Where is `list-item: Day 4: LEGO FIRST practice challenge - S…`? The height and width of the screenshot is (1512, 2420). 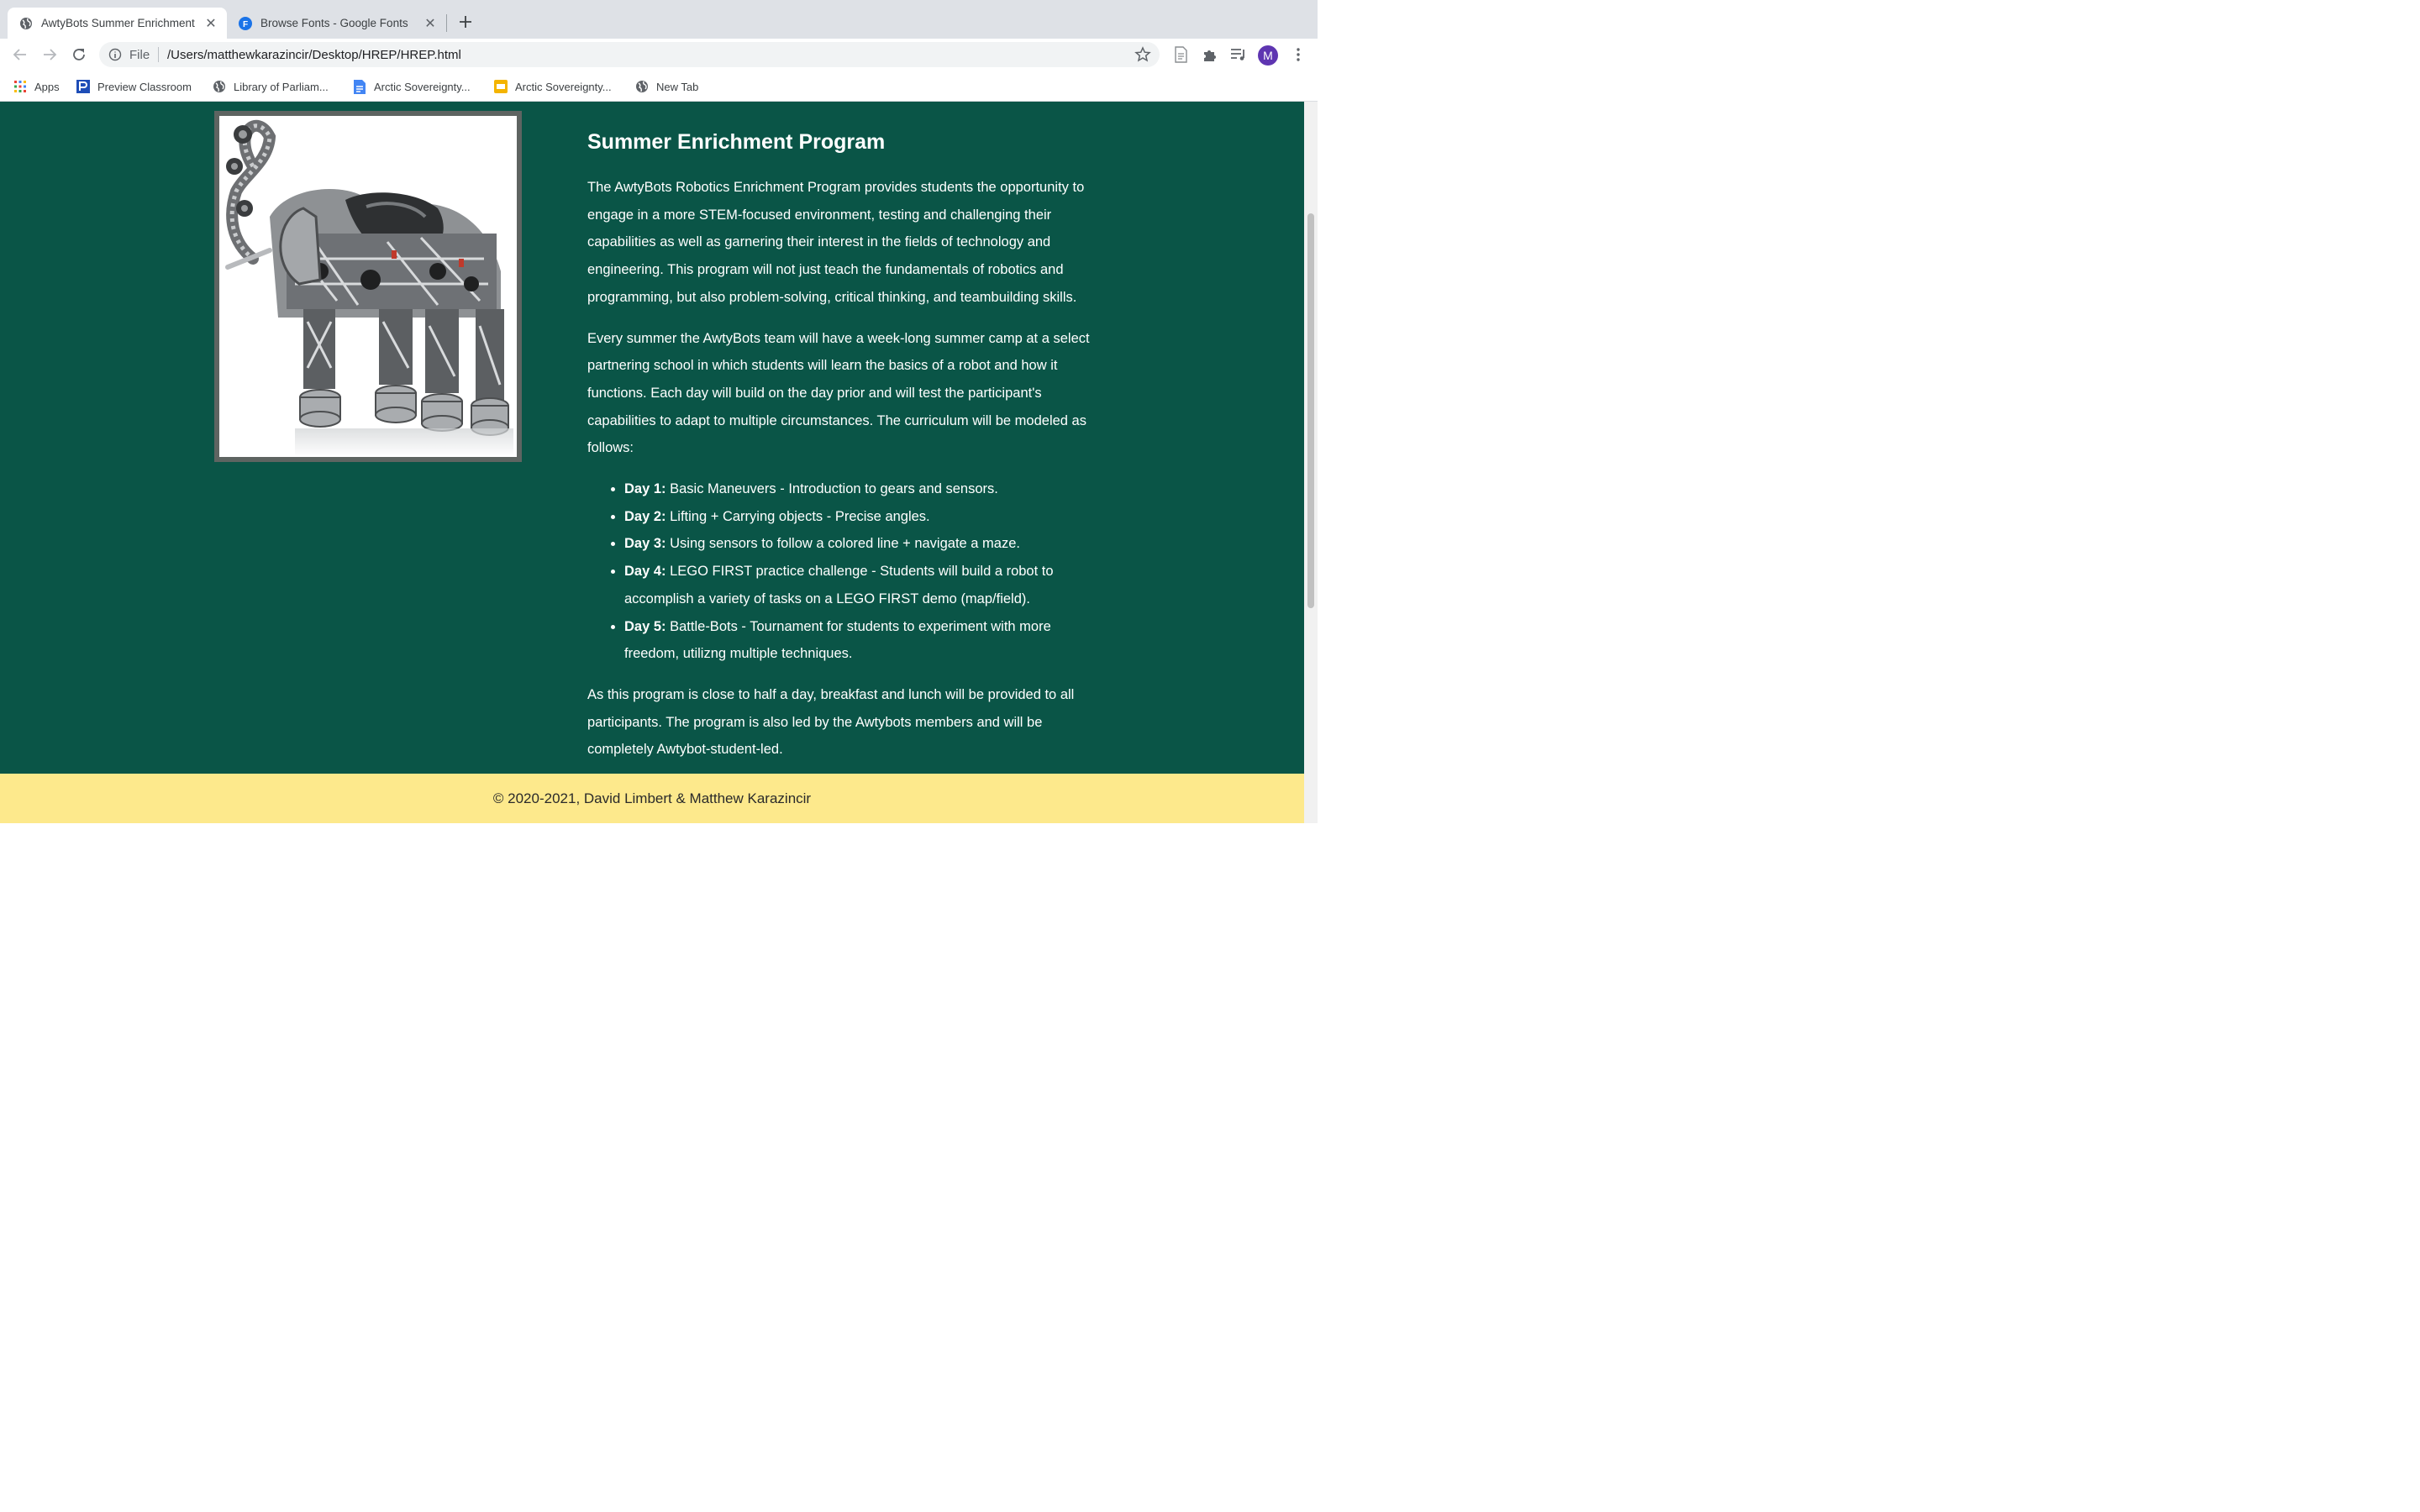
list-item: Day 4: LEGO FIRST practice challenge - S… is located at coordinates (858, 585).